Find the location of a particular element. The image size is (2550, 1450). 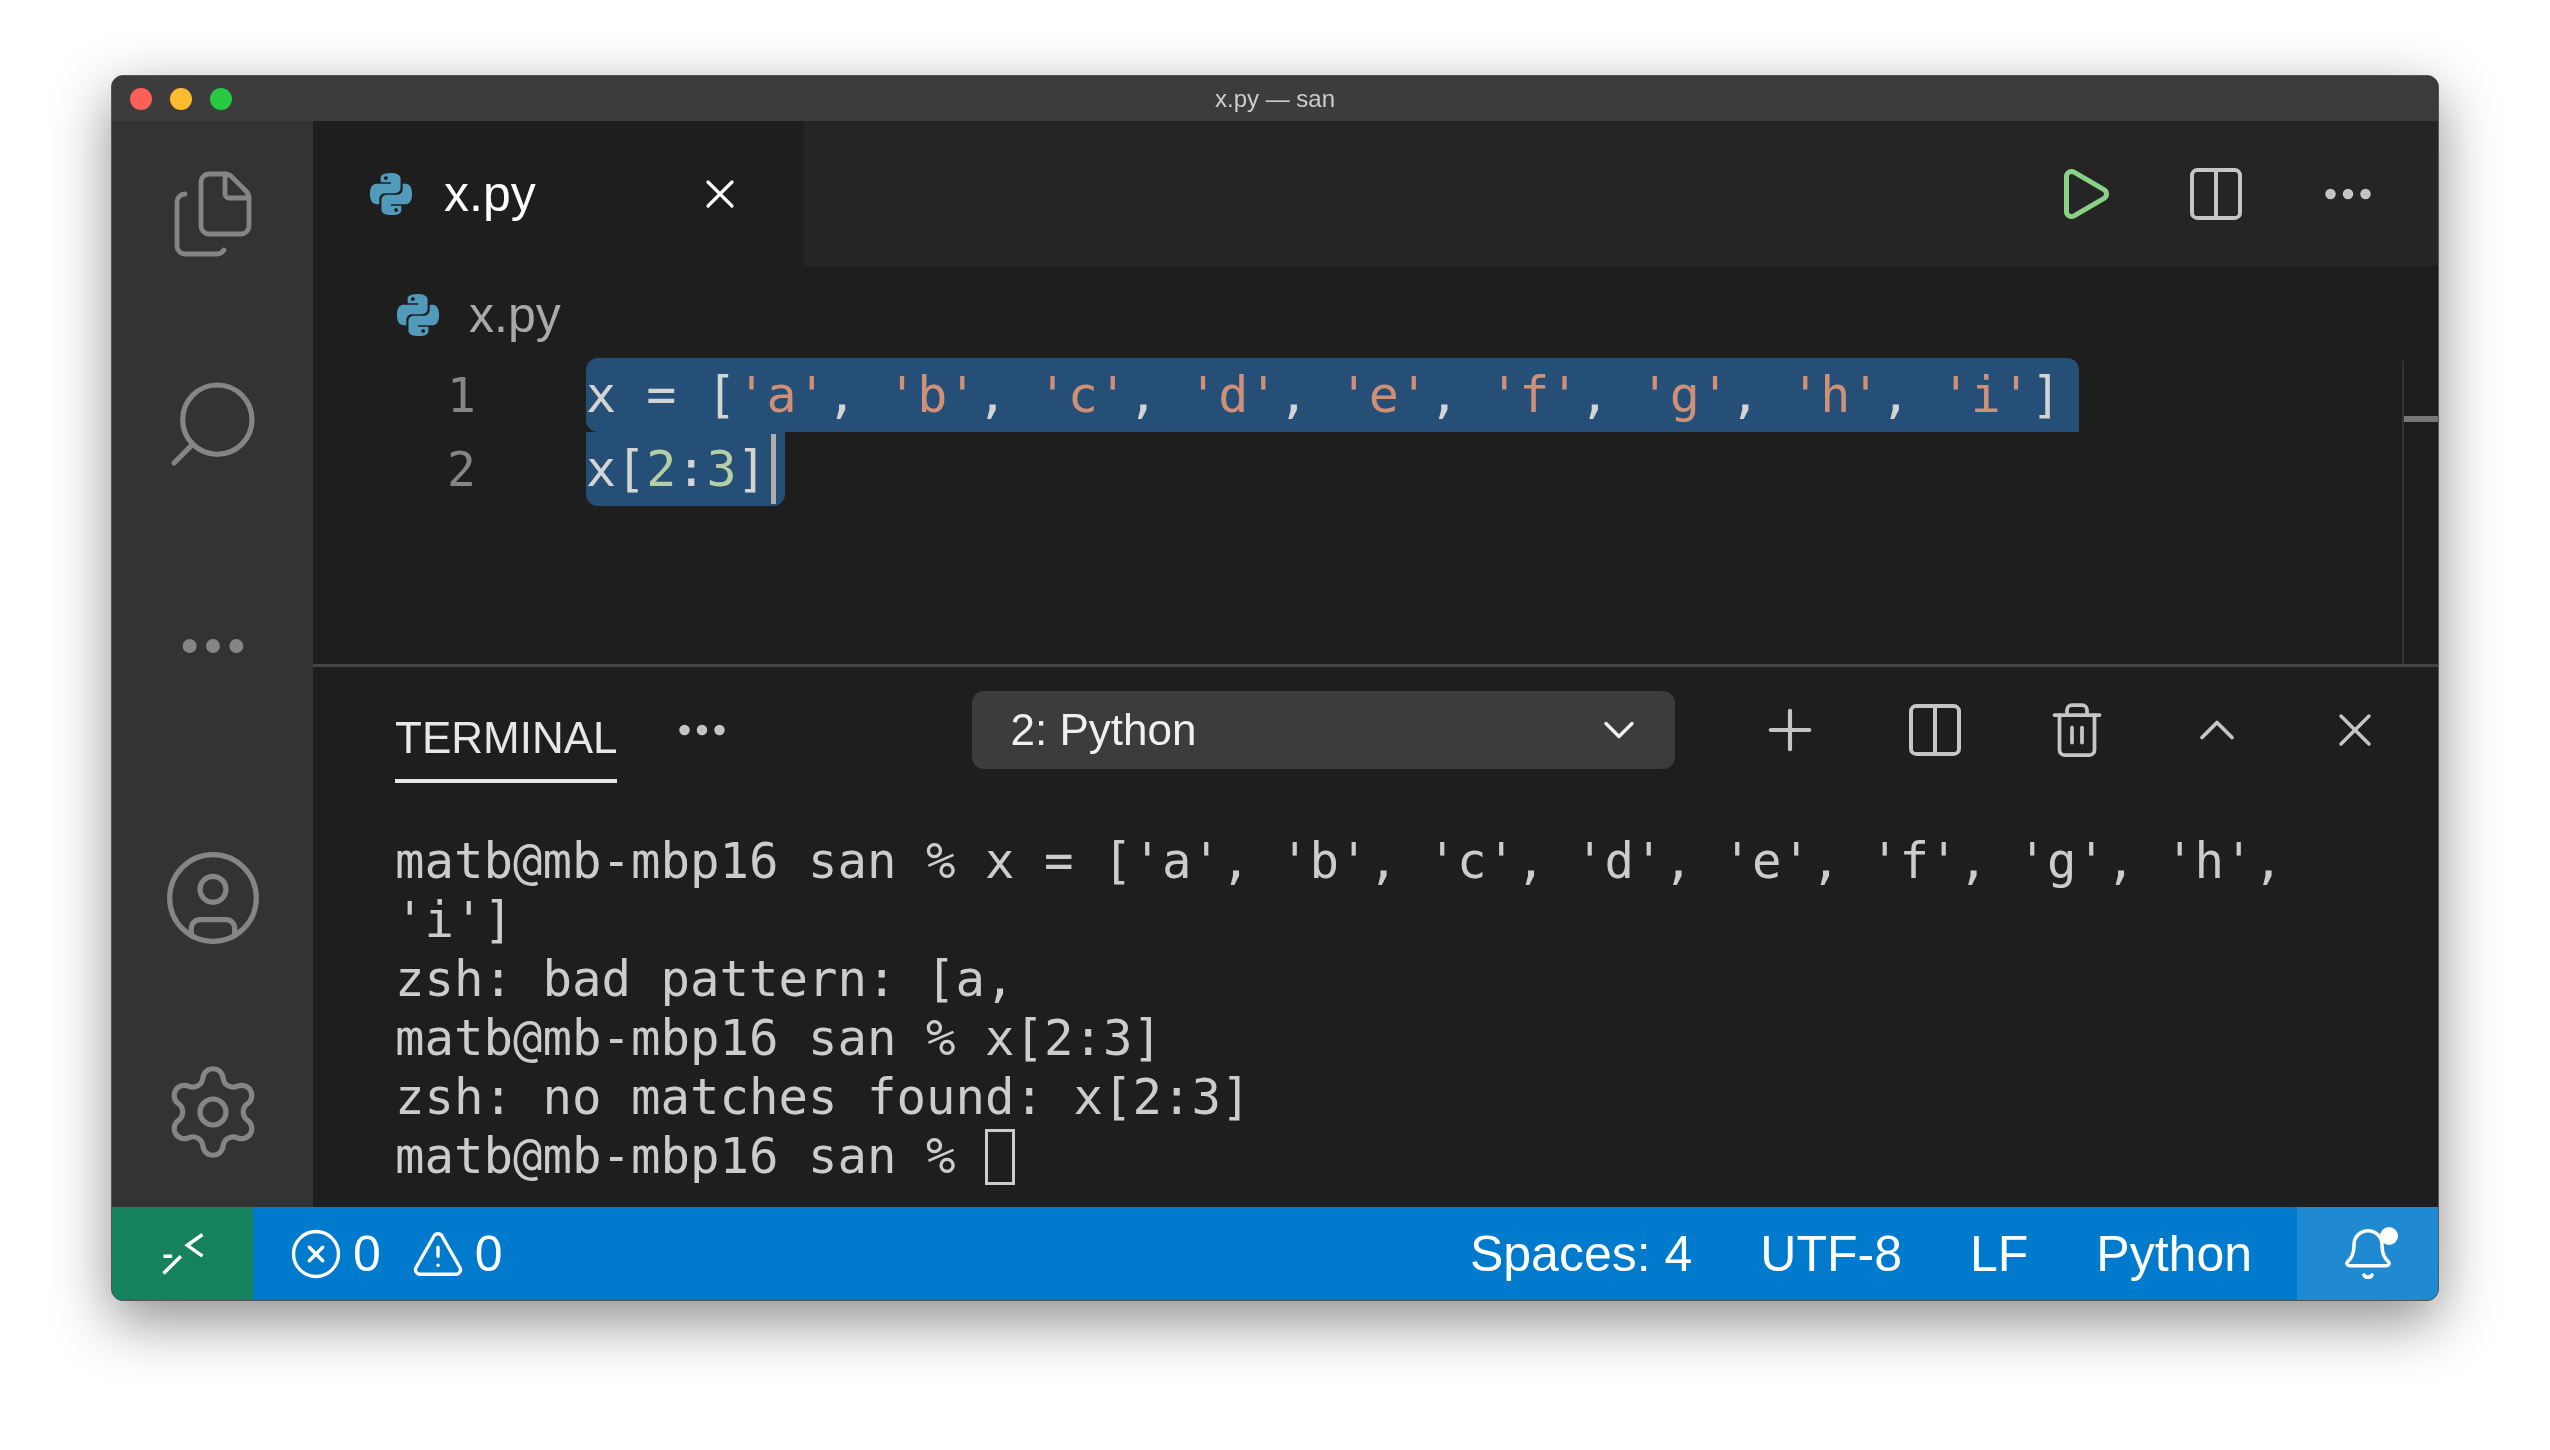

terminal-dropdown: 2: Python is located at coordinates (1324, 729).